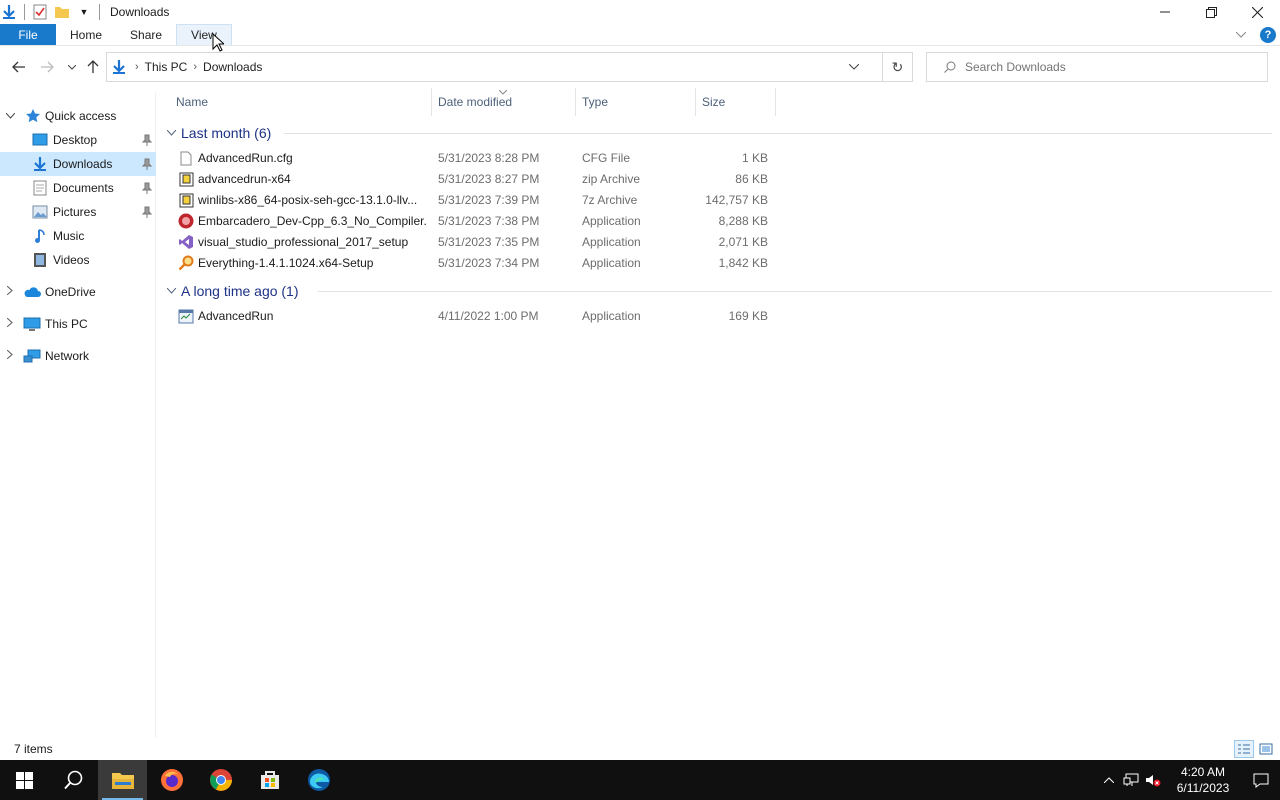  I want to click on close-icon, so click(1257, 12).